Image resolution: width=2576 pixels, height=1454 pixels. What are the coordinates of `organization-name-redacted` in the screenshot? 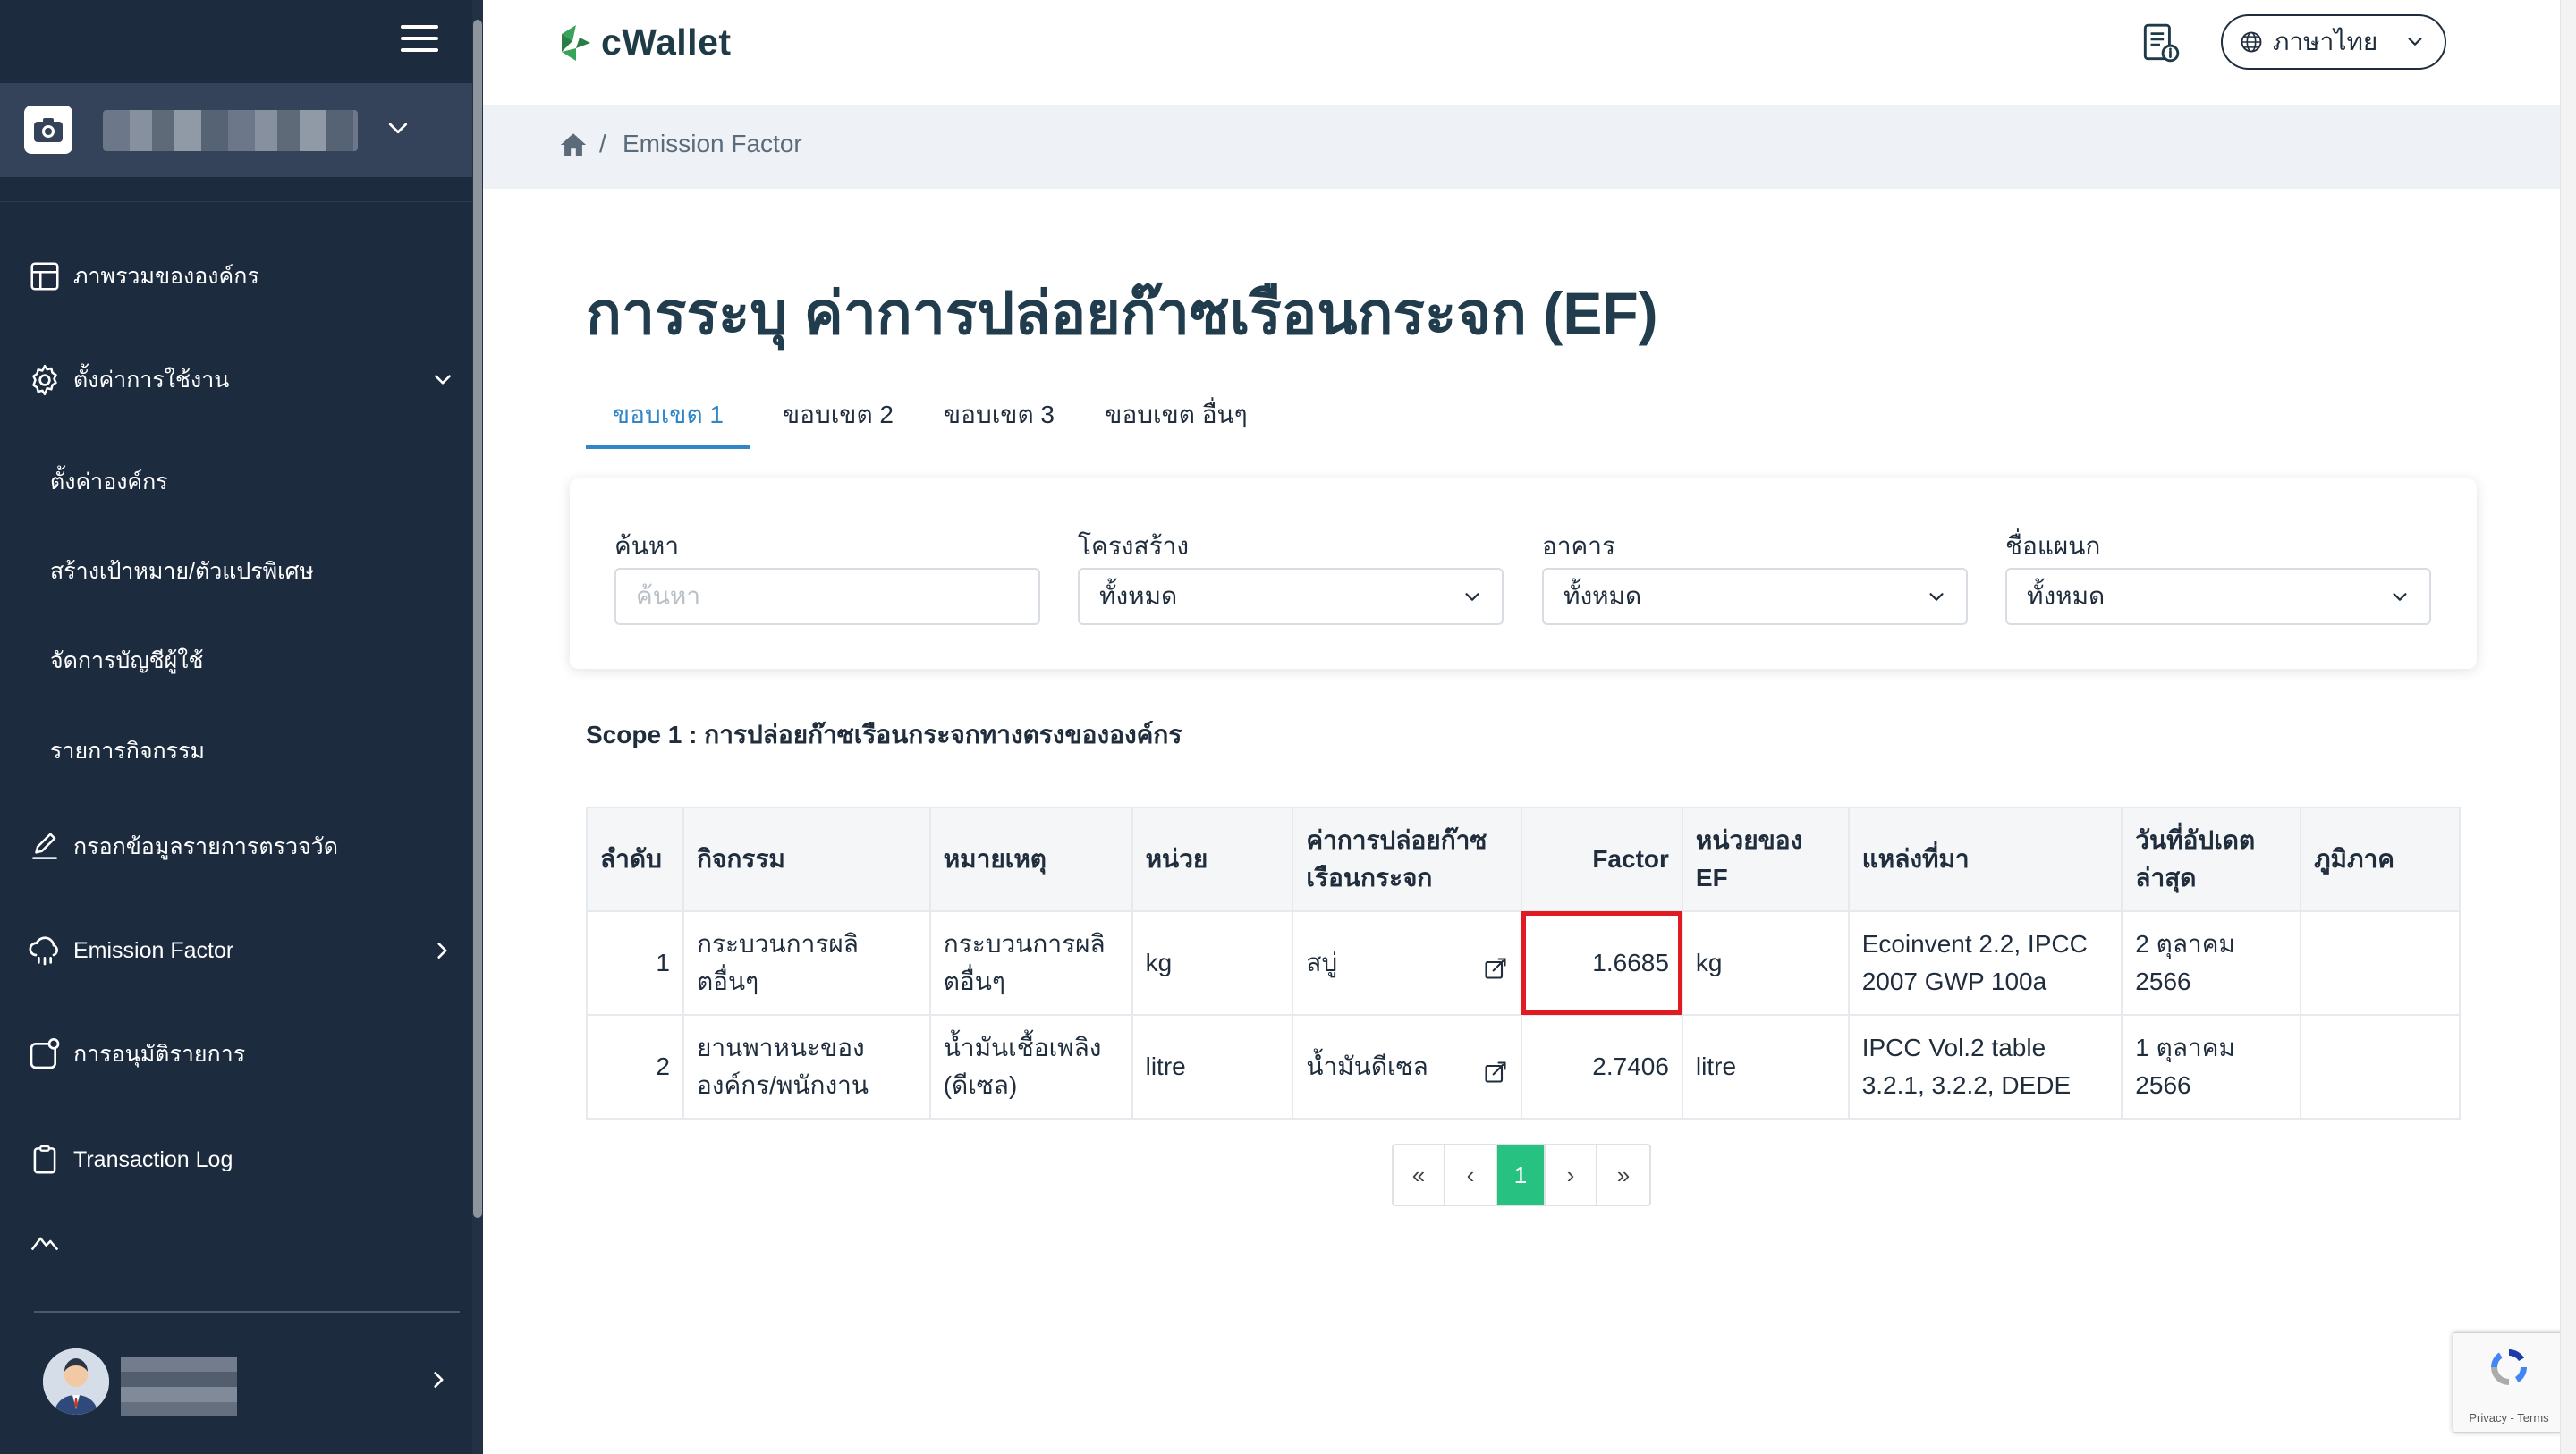 It's located at (230, 130).